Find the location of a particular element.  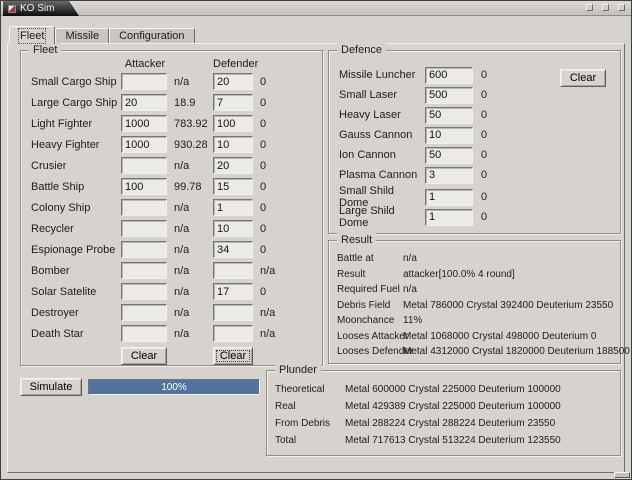

progress-text: 100% is located at coordinates (174, 387).